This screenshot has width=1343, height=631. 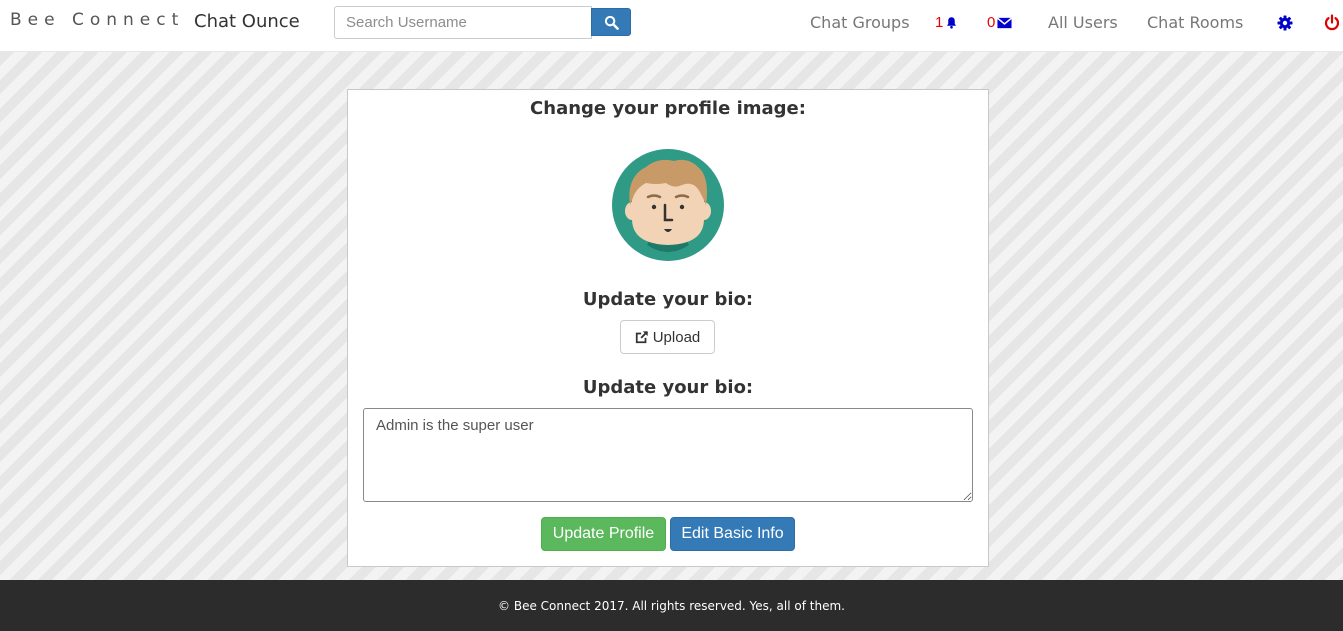 I want to click on notification-count: 1, so click(x=939, y=22).